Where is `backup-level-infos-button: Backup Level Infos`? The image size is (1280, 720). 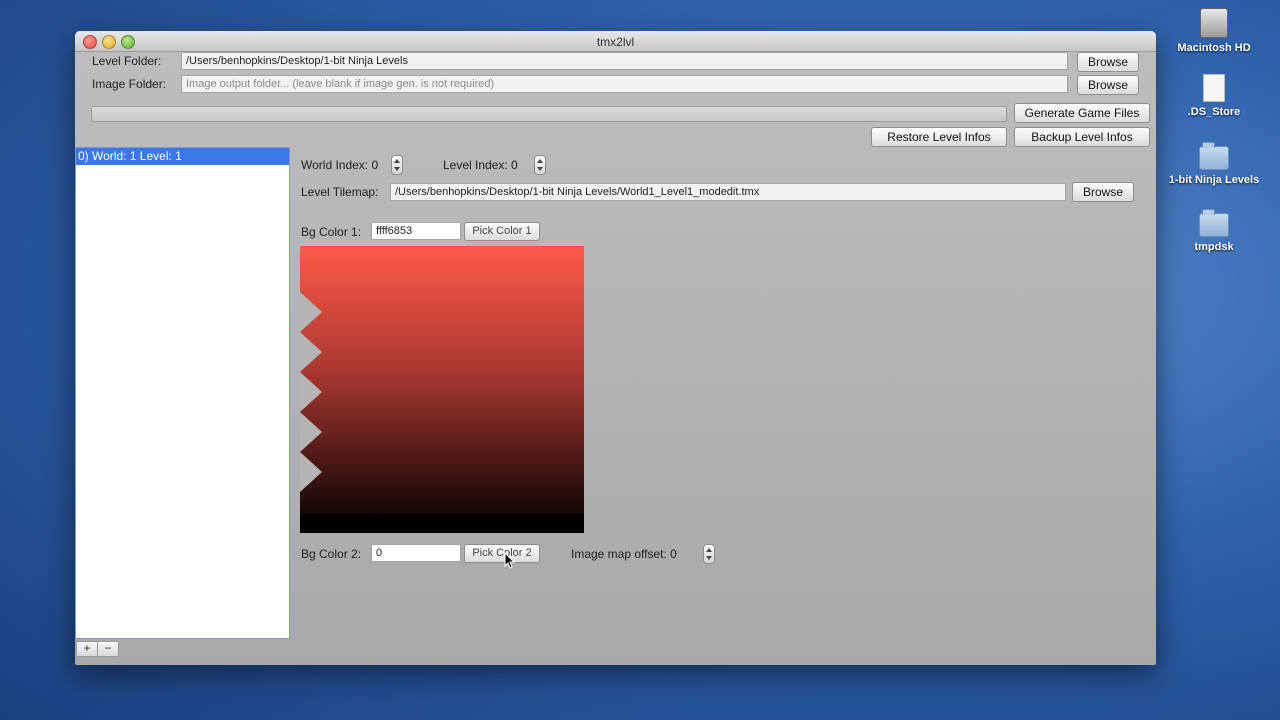 backup-level-infos-button: Backup Level Infos is located at coordinates (1082, 137).